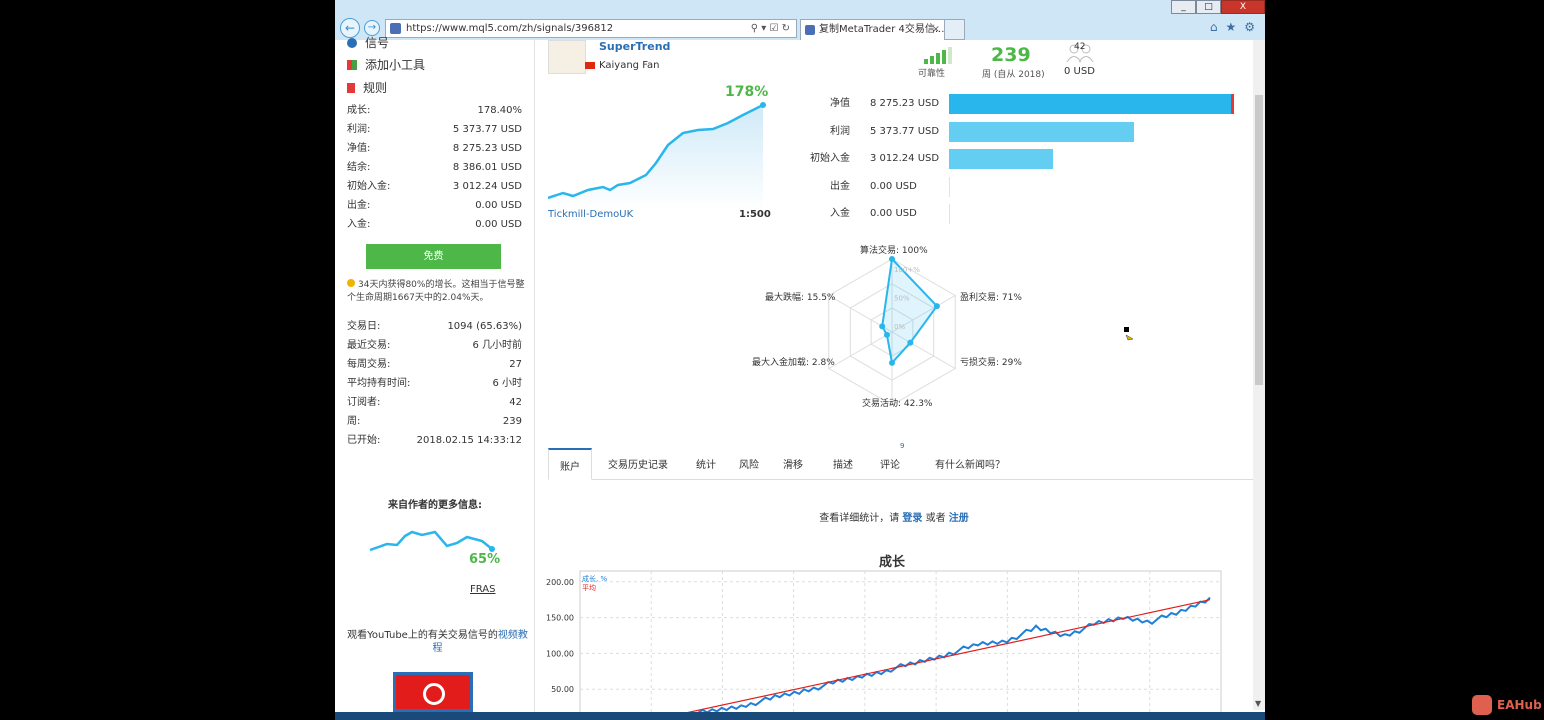 The height and width of the screenshot is (720, 1544). What do you see at coordinates (970, 464) in the screenshot?
I see `tab-7: 有什么新闻吗？` at bounding box center [970, 464].